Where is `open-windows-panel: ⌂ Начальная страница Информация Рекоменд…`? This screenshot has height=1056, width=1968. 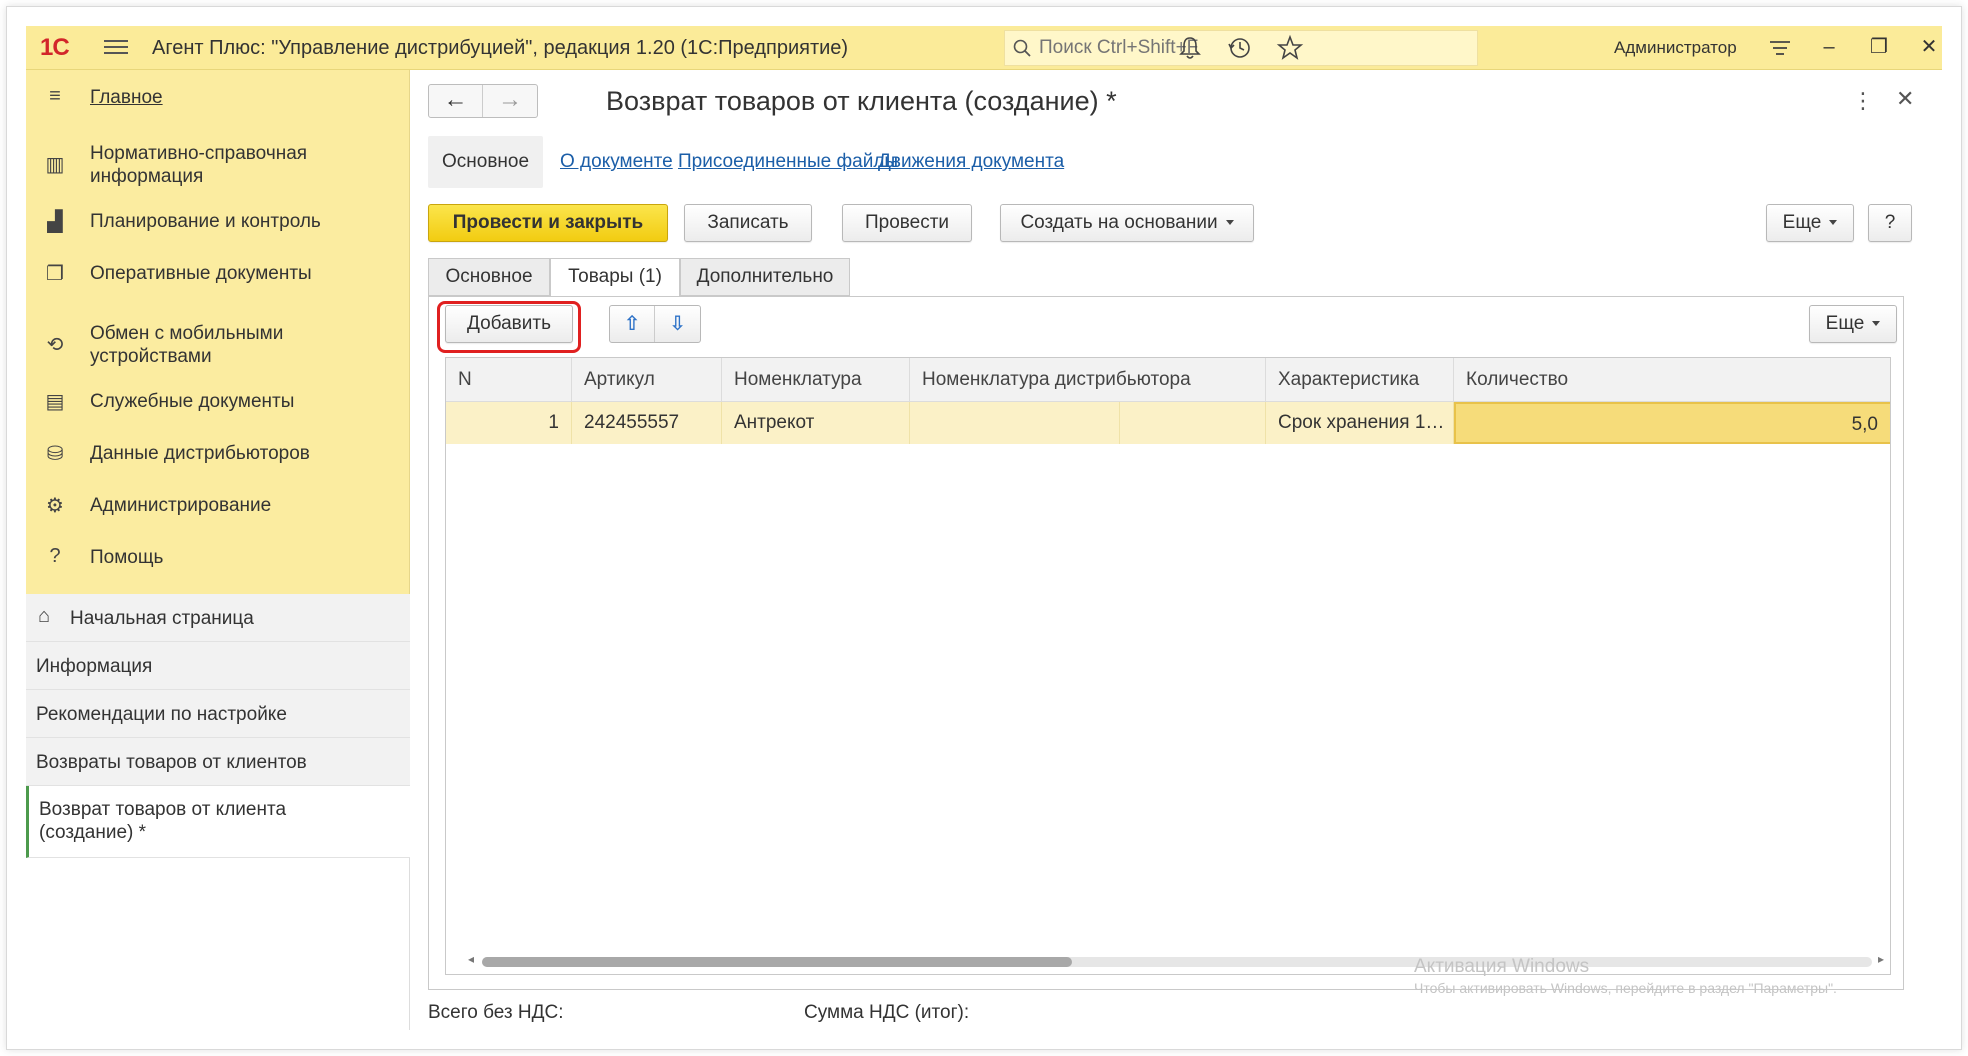
open-windows-panel: ⌂ Начальная страница Информация Рекоменд… is located at coordinates (218, 812).